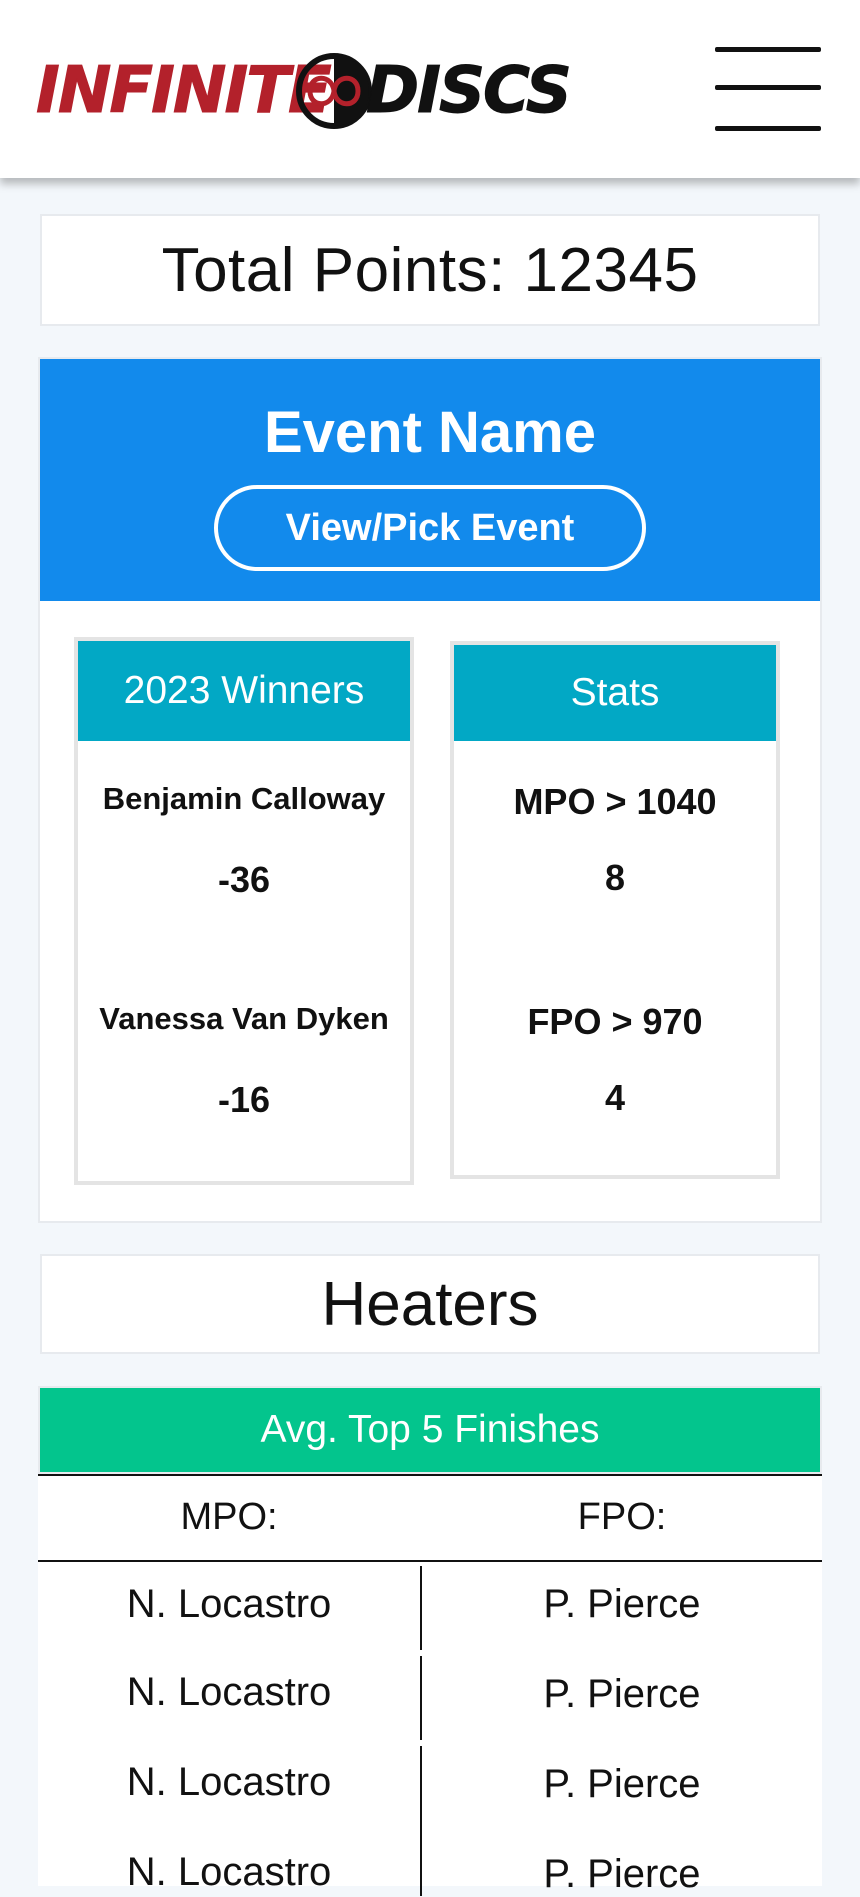 The width and height of the screenshot is (860, 1897). I want to click on site-header: INFINITE DISCS, so click(430, 89).